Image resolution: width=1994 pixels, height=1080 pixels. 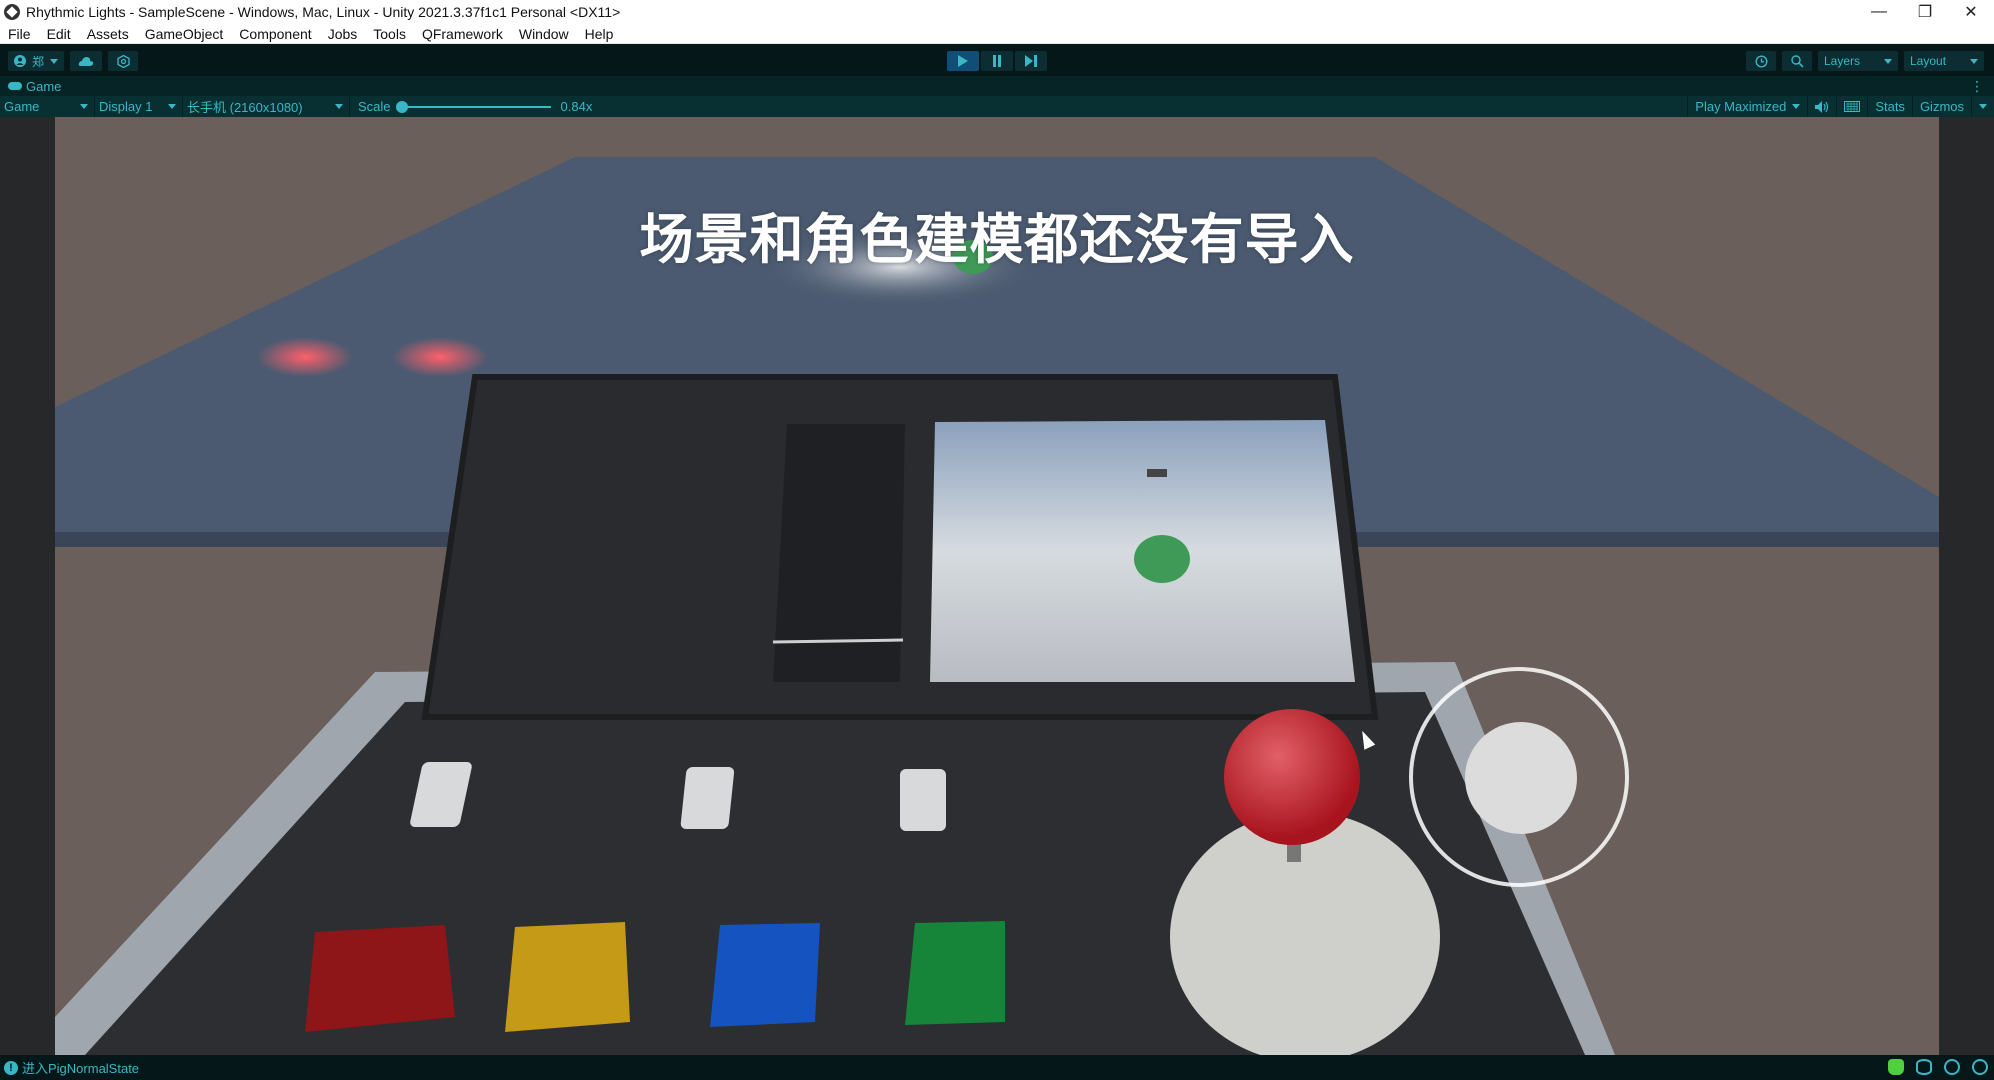 What do you see at coordinates (599, 34) in the screenshot?
I see `menu-help: Help` at bounding box center [599, 34].